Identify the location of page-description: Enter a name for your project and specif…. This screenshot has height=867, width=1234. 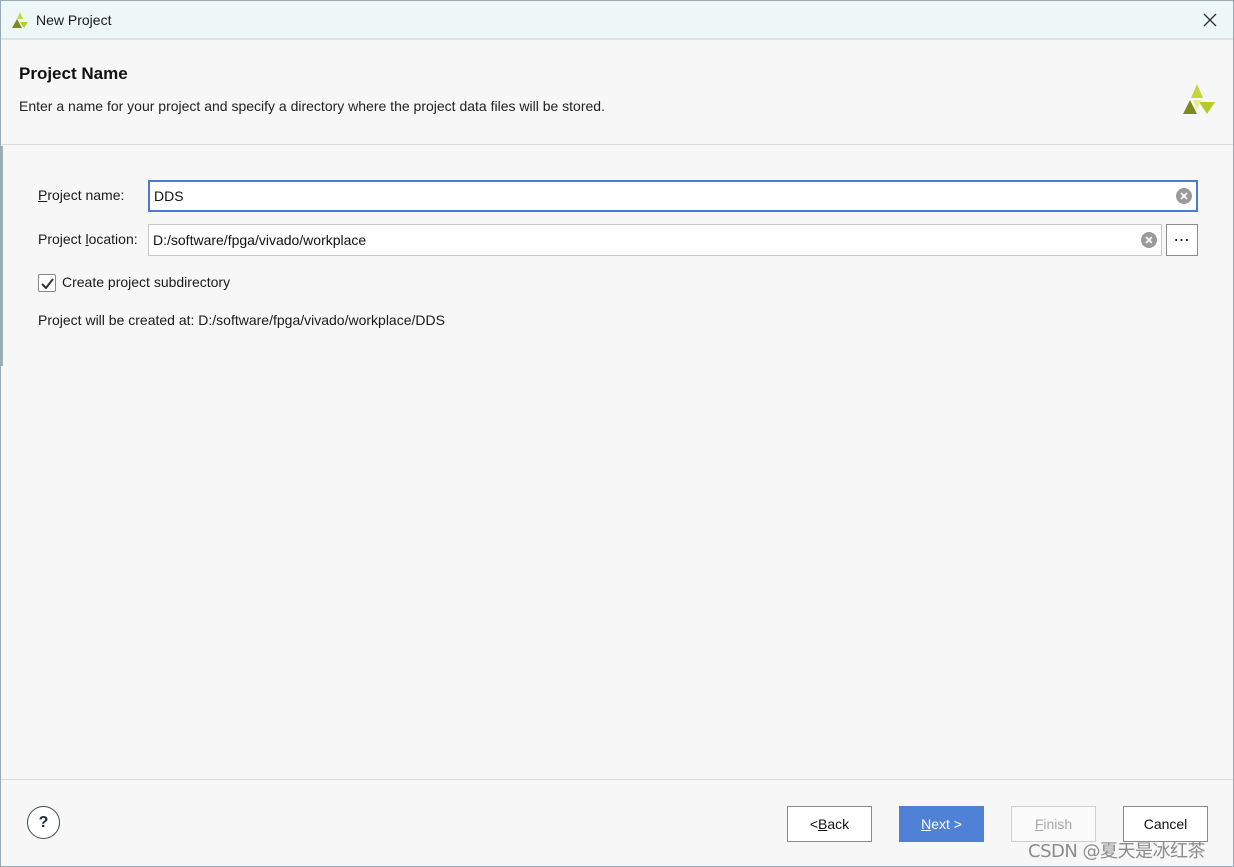
(312, 106).